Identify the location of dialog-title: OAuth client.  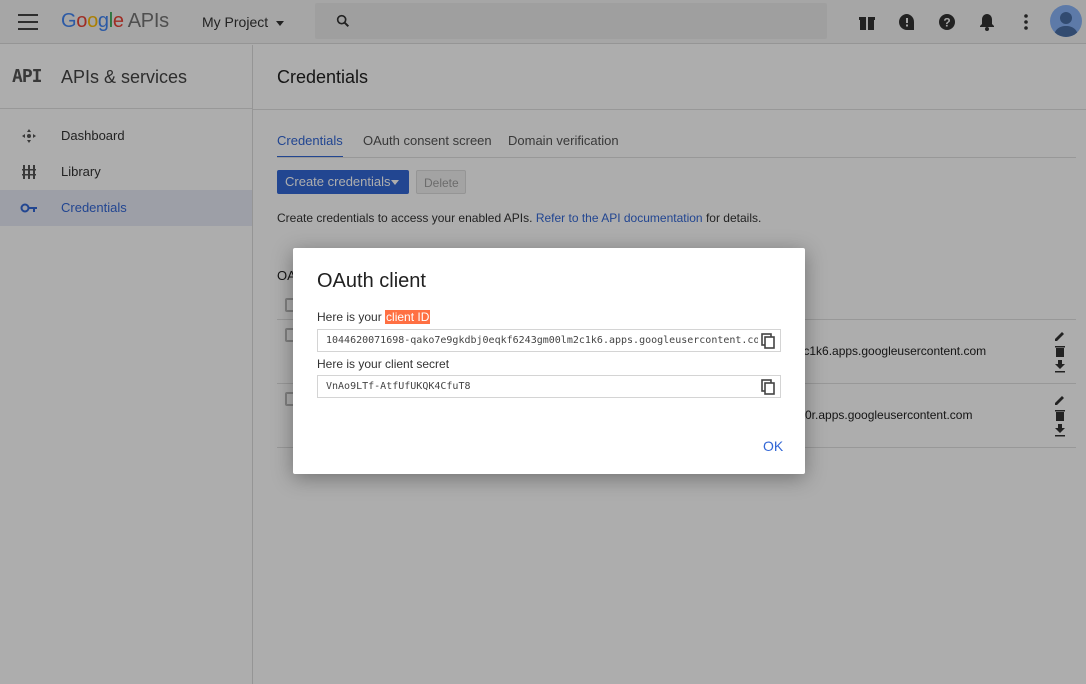
(371, 281).